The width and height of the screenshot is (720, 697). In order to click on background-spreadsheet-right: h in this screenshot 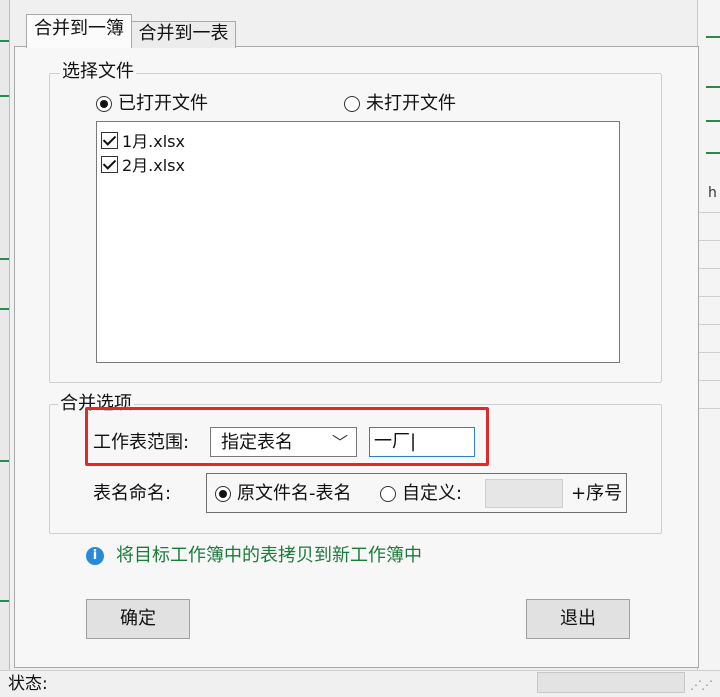, I will do `click(708, 335)`.